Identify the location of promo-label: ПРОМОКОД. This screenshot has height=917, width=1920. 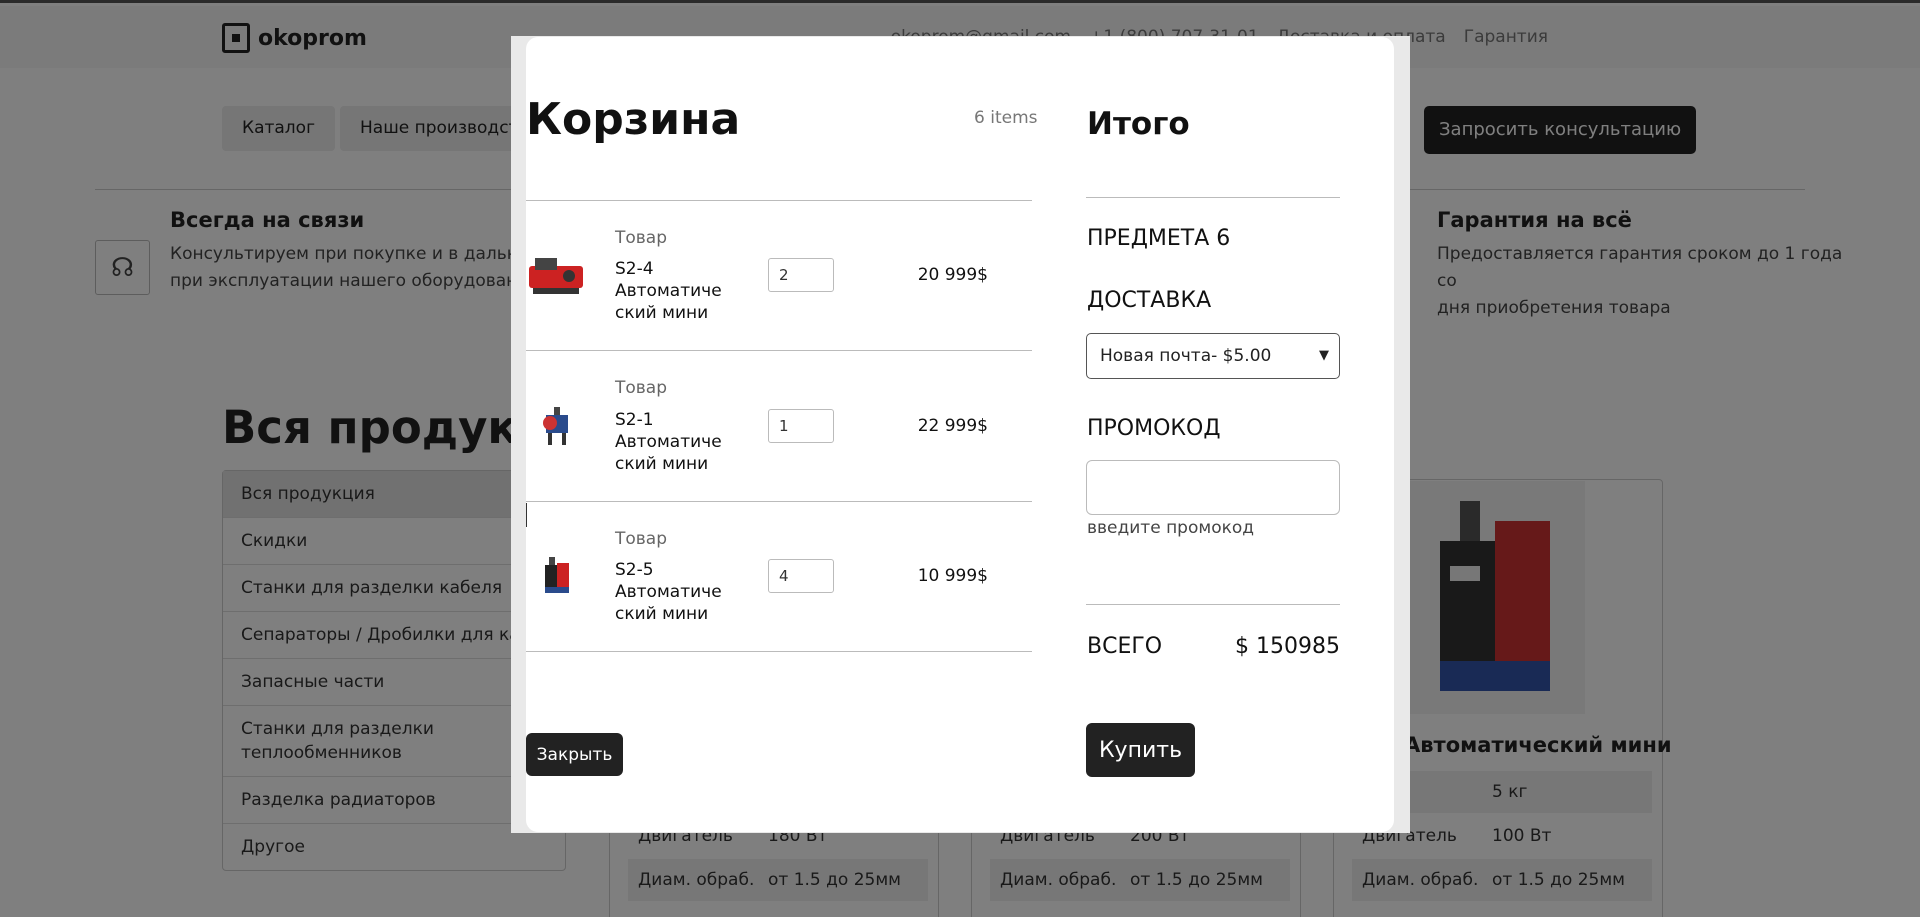
(1154, 428).